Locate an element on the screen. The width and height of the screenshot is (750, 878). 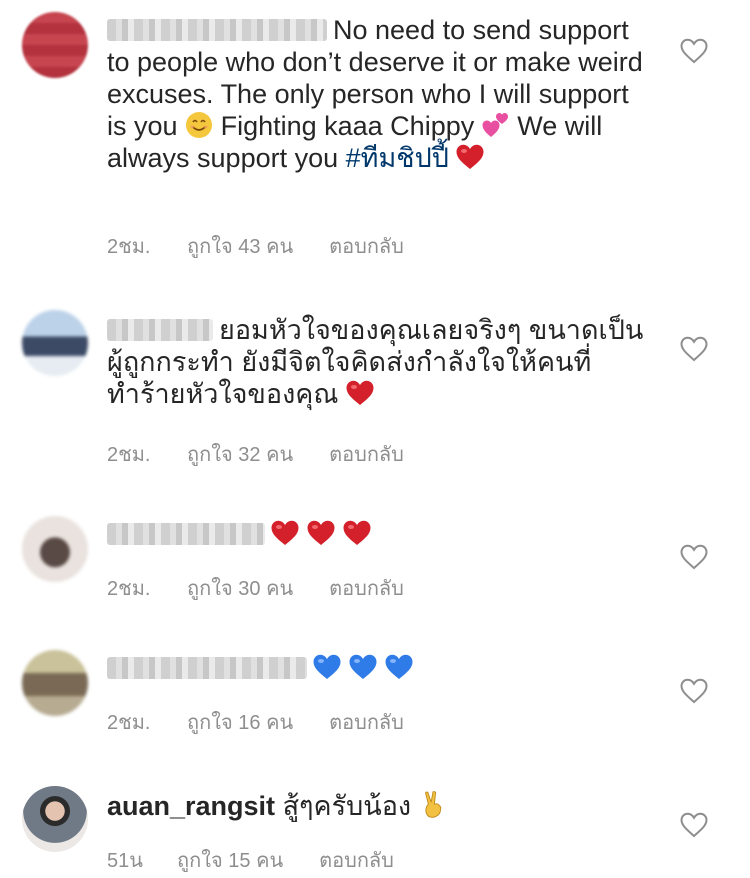
hashtag-link: #ทีมชิปปี้ is located at coordinates (397, 158).